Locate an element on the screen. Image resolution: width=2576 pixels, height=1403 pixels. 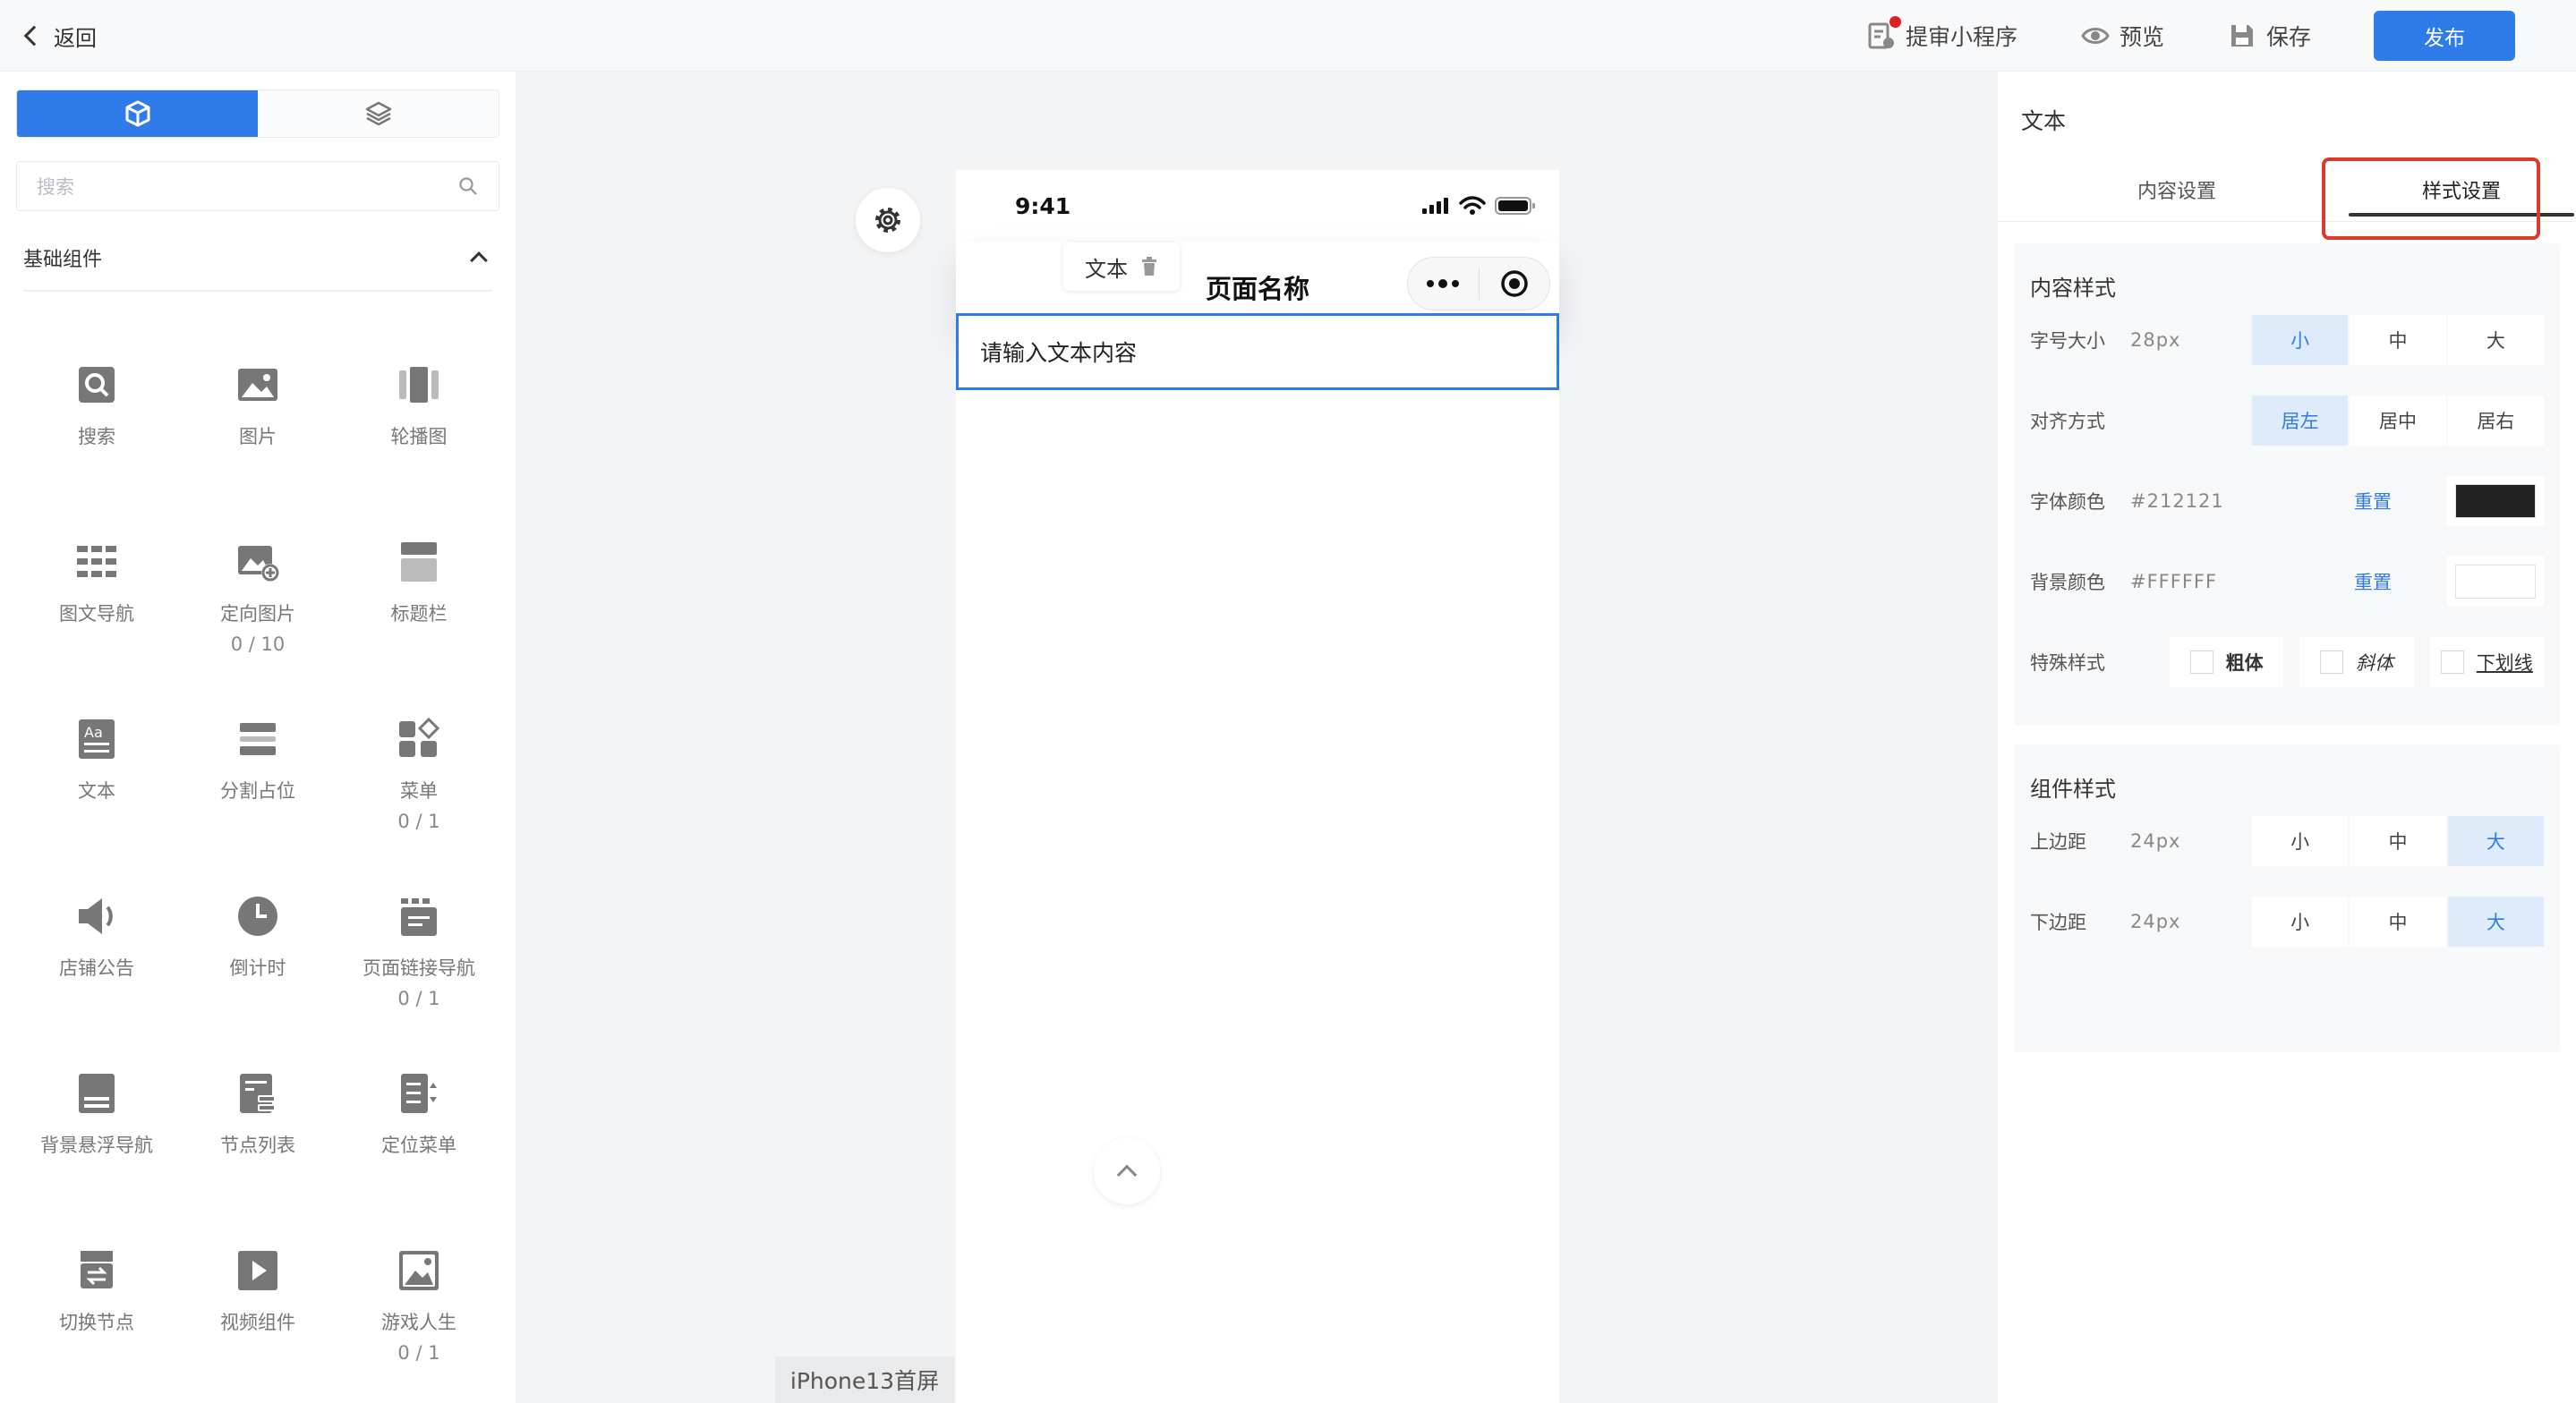
text-component-content: 请输入文本内容 is located at coordinates (1059, 353).